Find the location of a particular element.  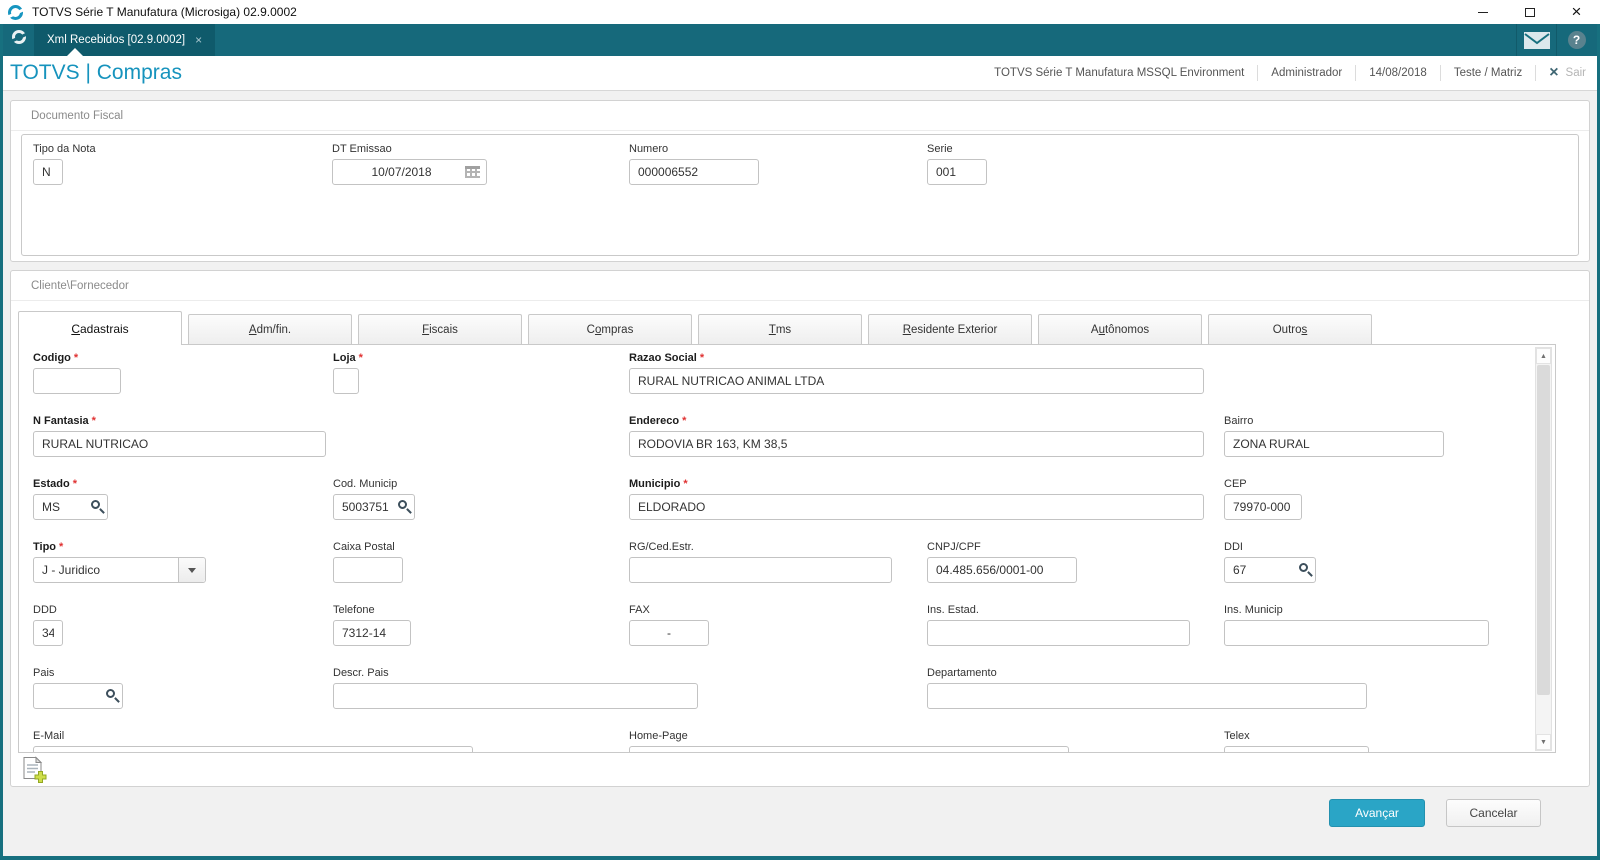

field-label-tipo: Tipo * is located at coordinates (119, 548).